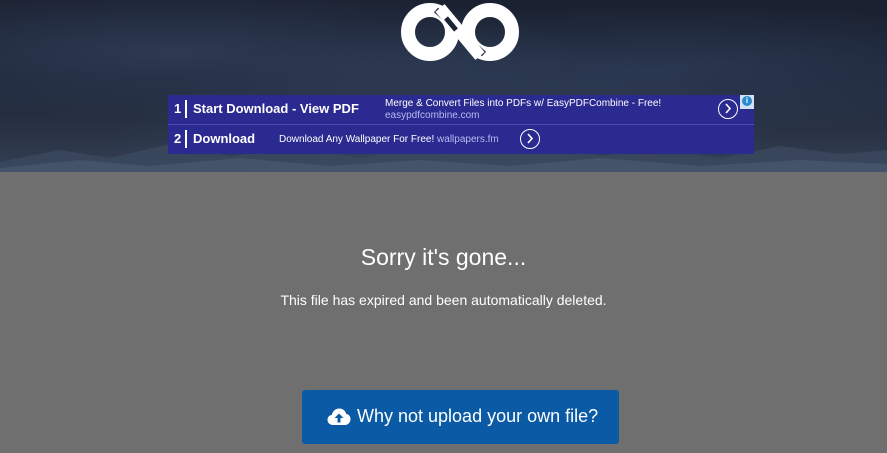 Image resolution: width=887 pixels, height=453 pixels. I want to click on ad-row-number: 1, so click(178, 108).